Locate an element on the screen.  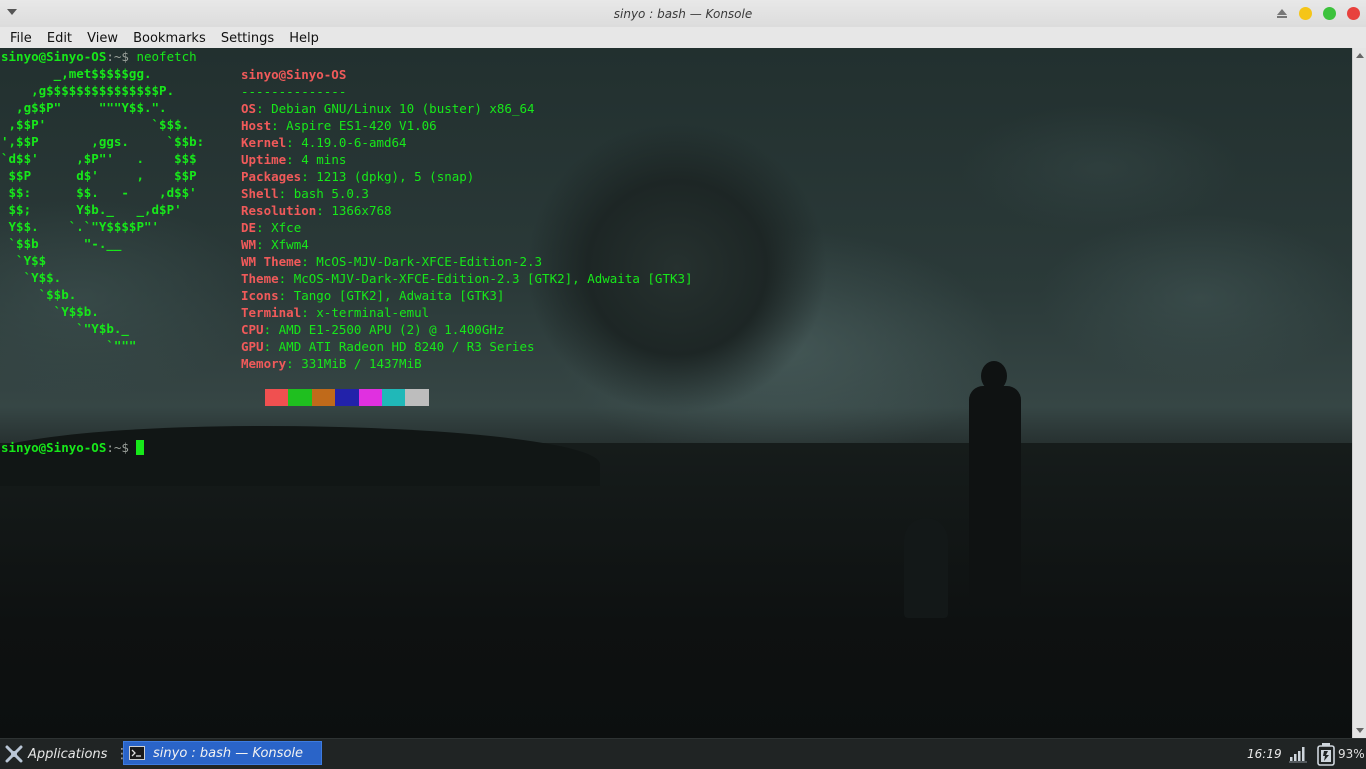
info-key: Resolution is located at coordinates (279, 210).